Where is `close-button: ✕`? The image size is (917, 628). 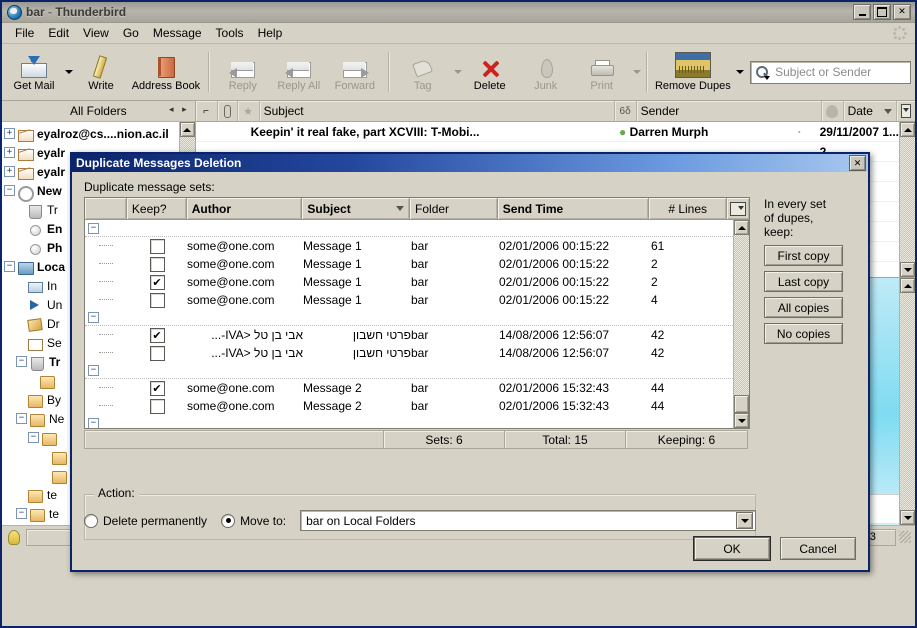
close-button: ✕ is located at coordinates (902, 12).